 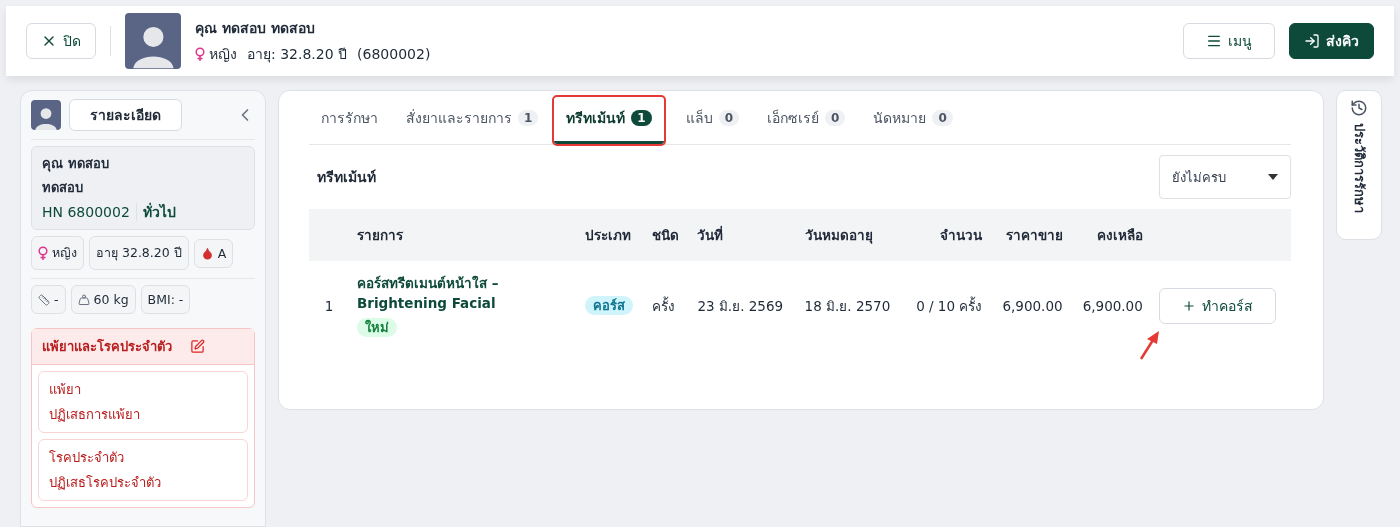 I want to click on vital-chip: -, so click(x=48, y=299).